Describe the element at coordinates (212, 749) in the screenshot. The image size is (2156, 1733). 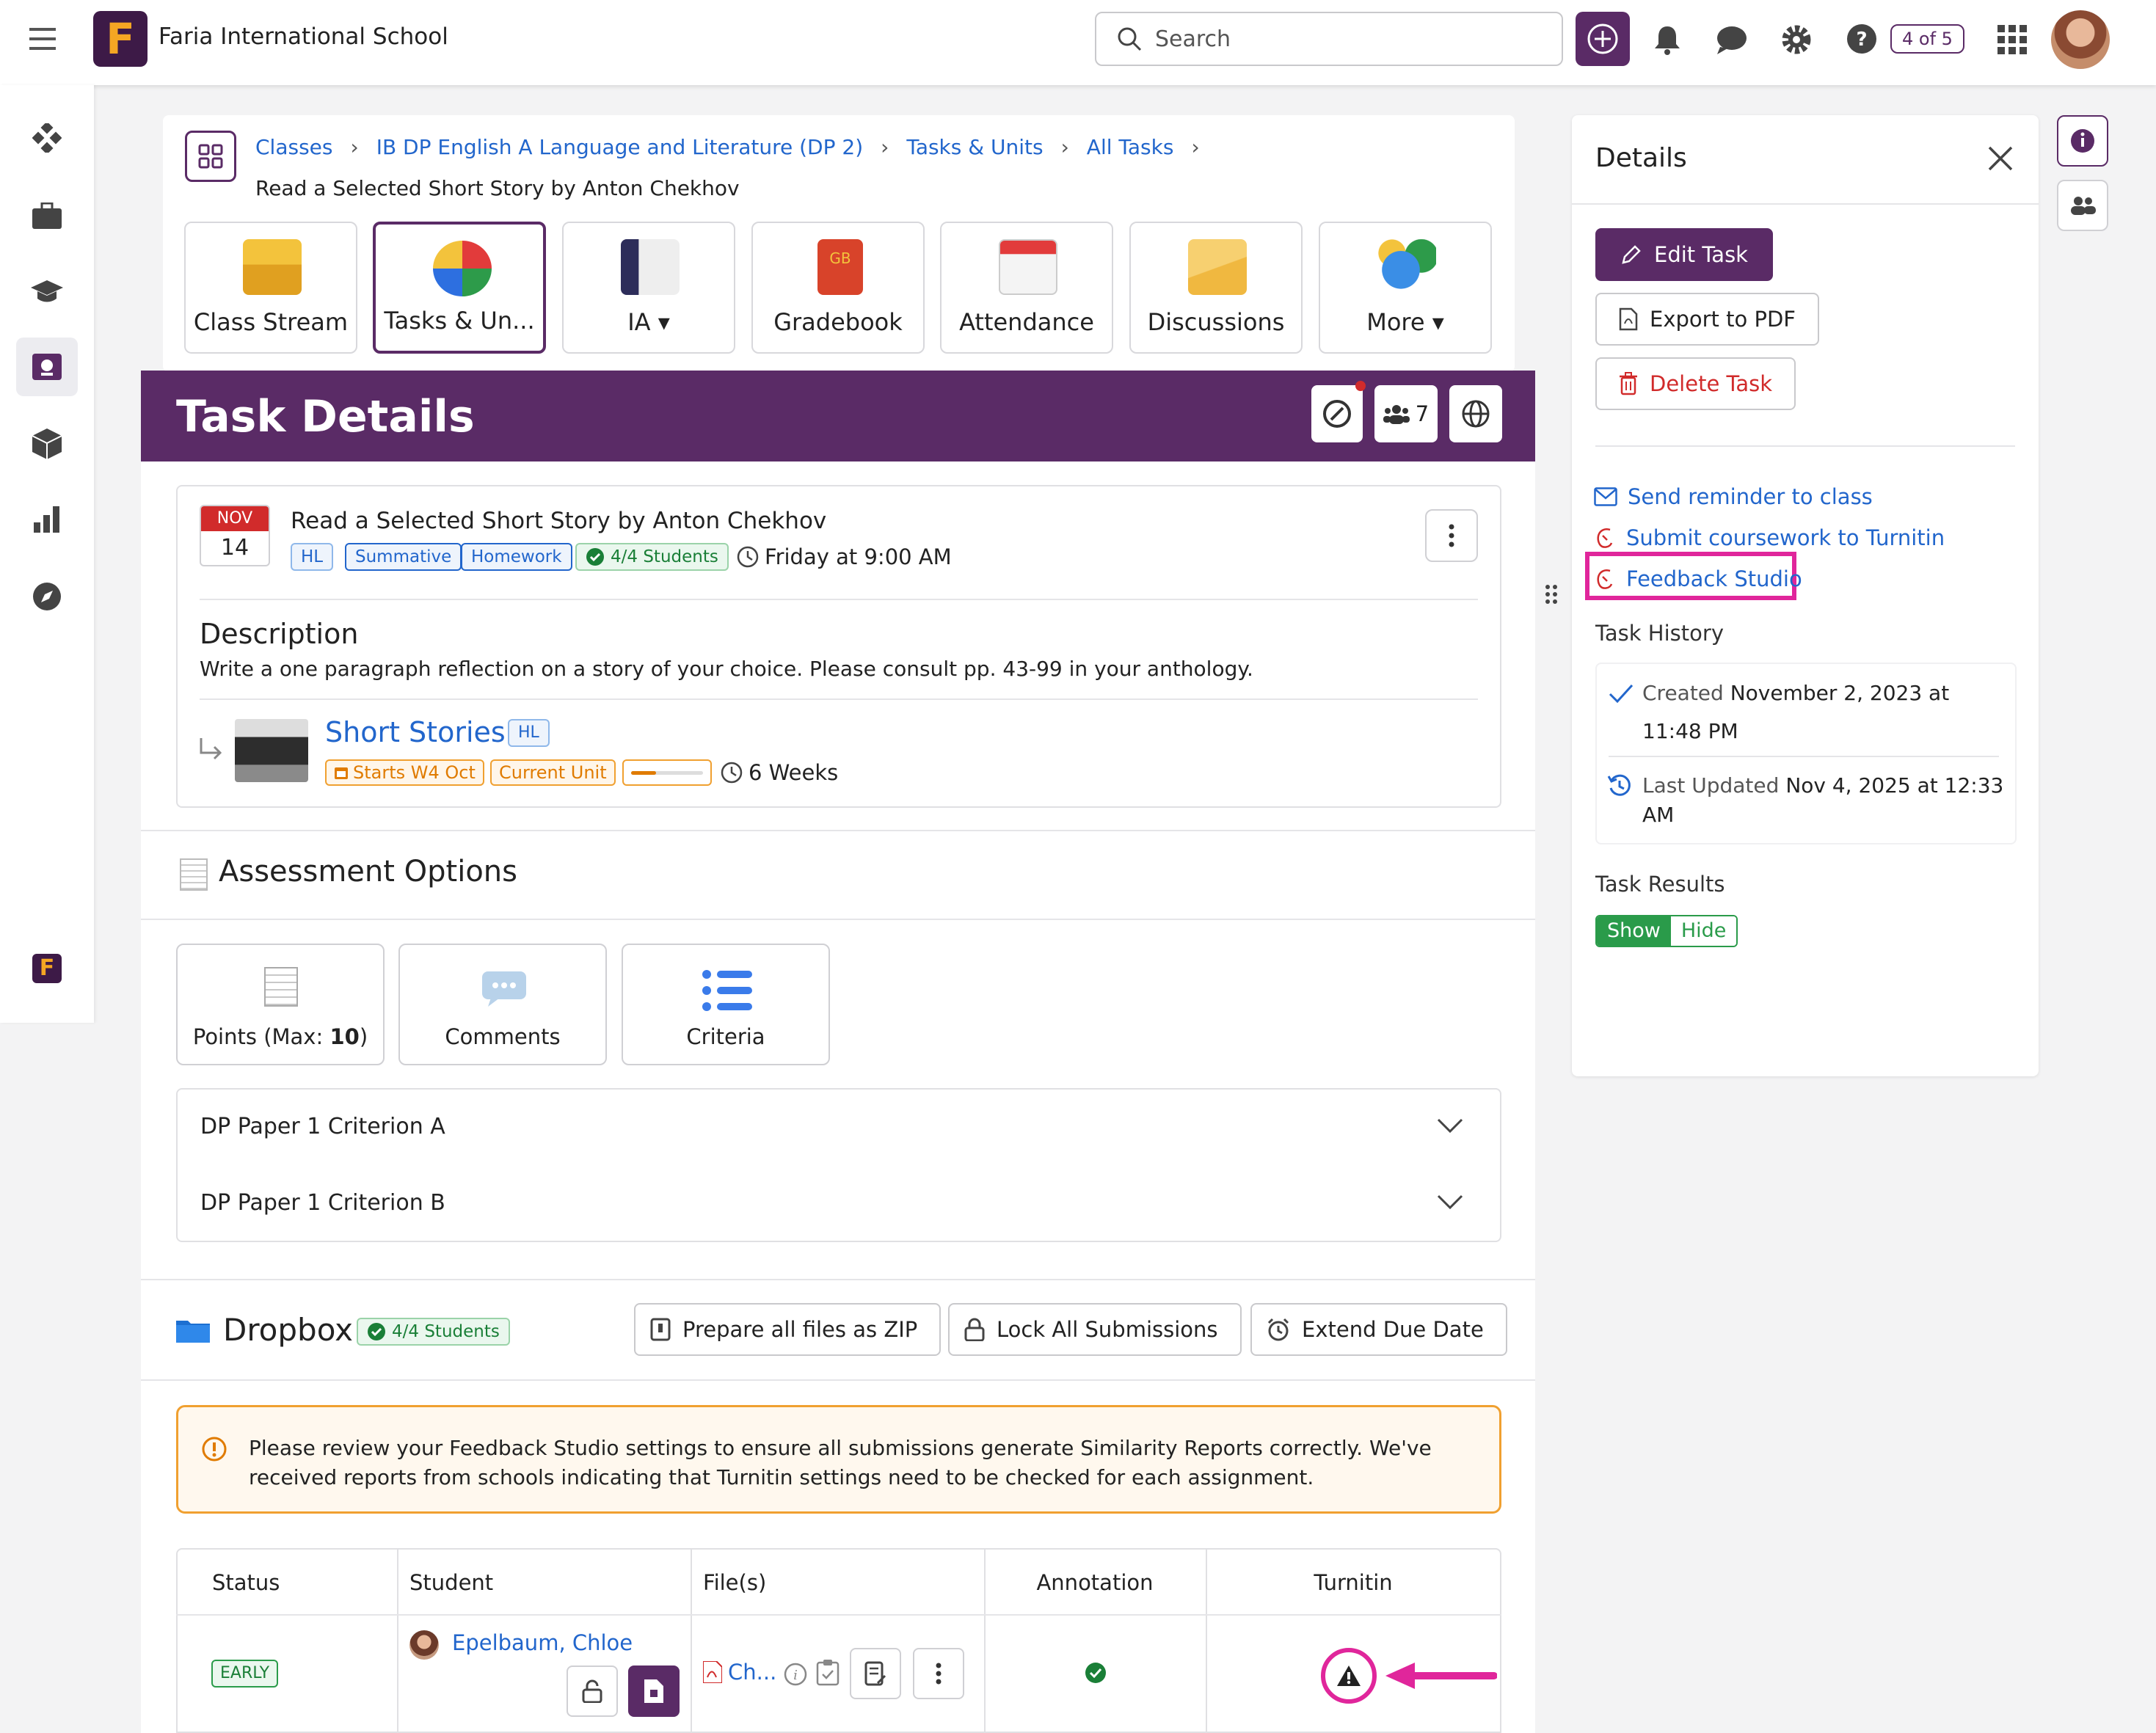
I see `linked-unit-arrow-icon` at that location.